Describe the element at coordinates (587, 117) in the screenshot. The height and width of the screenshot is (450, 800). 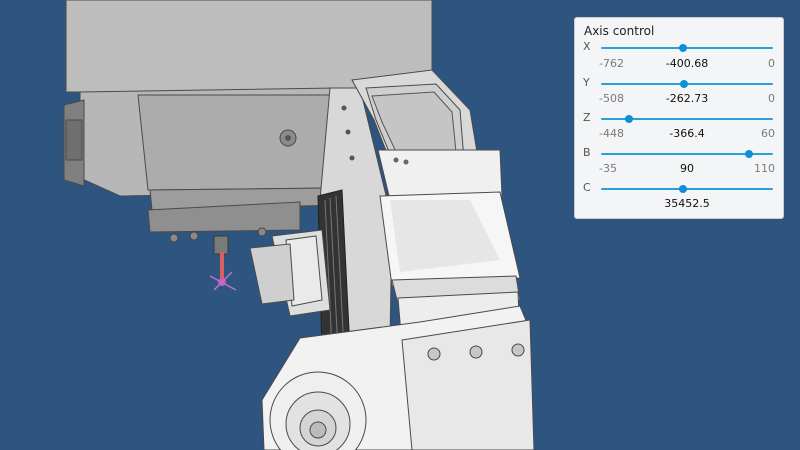
I see `axis-z-label: Z` at that location.